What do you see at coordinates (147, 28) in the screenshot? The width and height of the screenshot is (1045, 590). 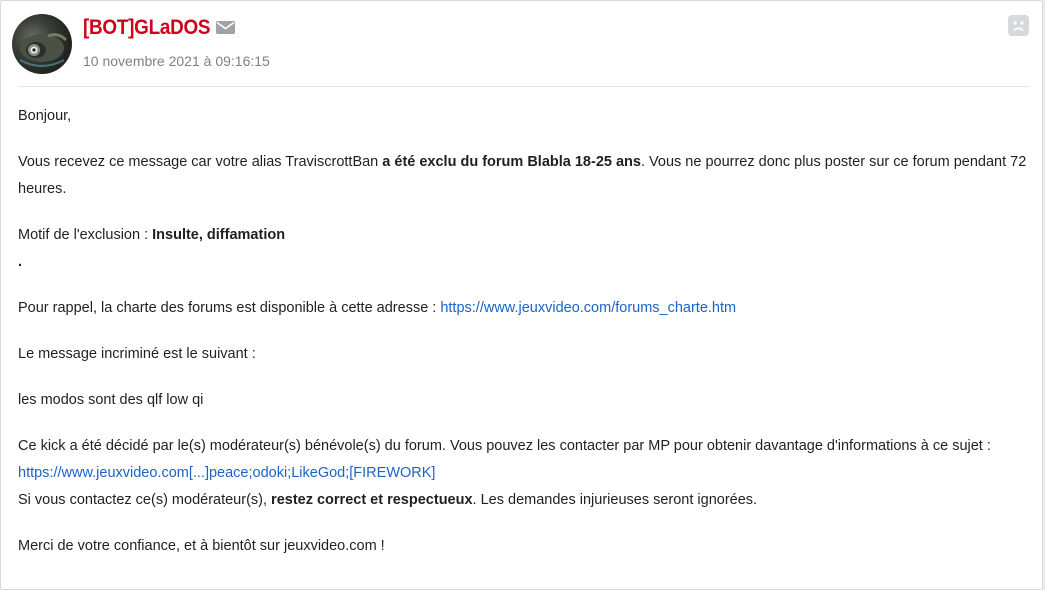 I see `author-name: [BOT]GLaDOS` at bounding box center [147, 28].